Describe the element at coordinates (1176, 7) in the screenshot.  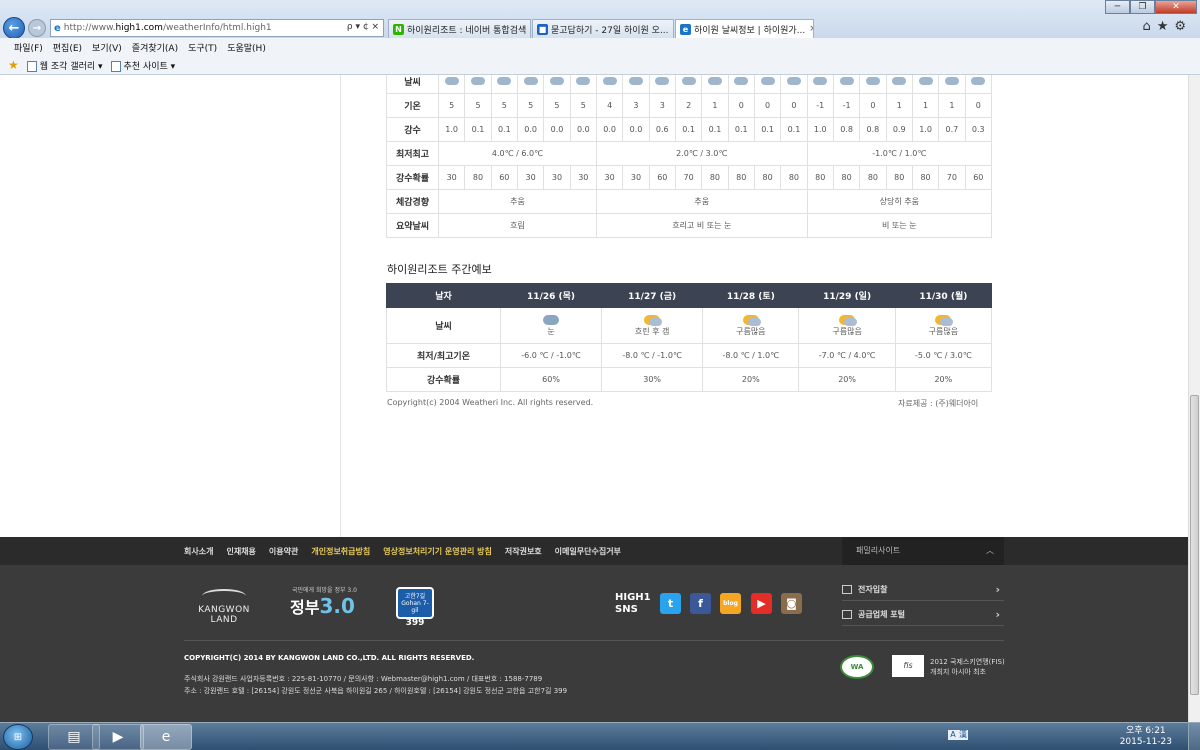
I see `close-button: ✕` at that location.